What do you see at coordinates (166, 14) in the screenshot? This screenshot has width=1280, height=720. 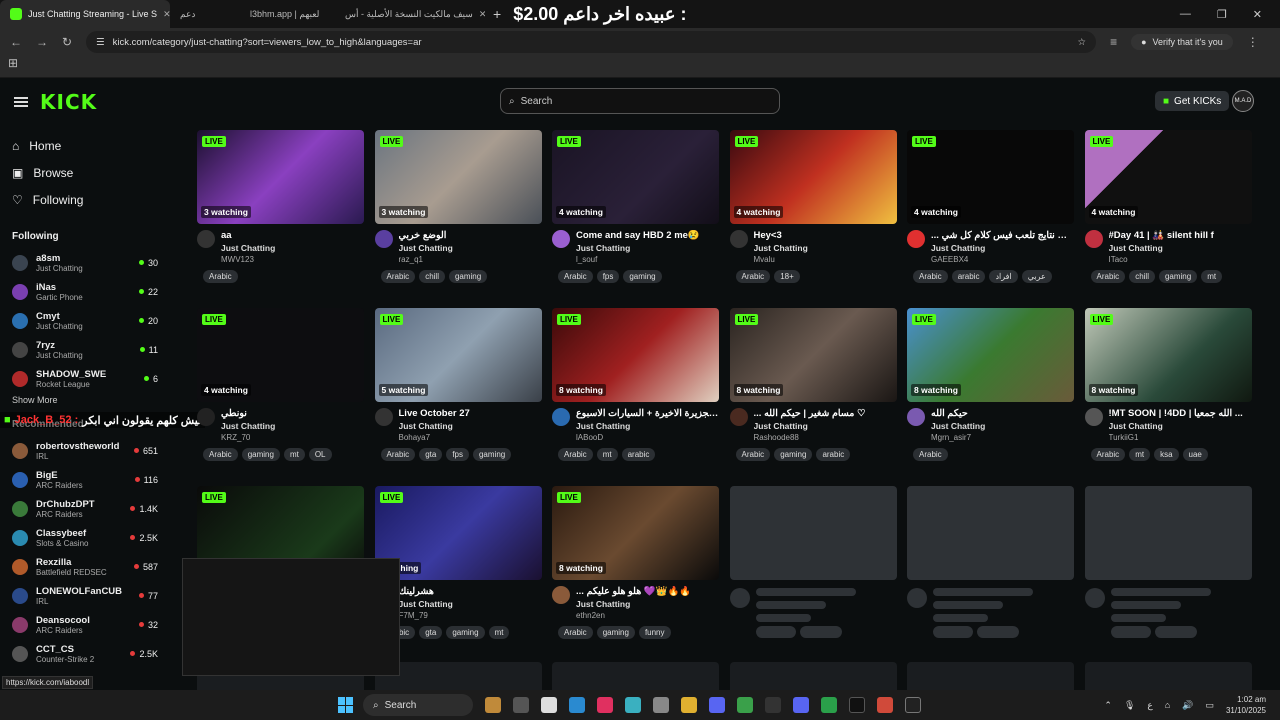 I see `close-tab-icon: ✕` at bounding box center [166, 14].